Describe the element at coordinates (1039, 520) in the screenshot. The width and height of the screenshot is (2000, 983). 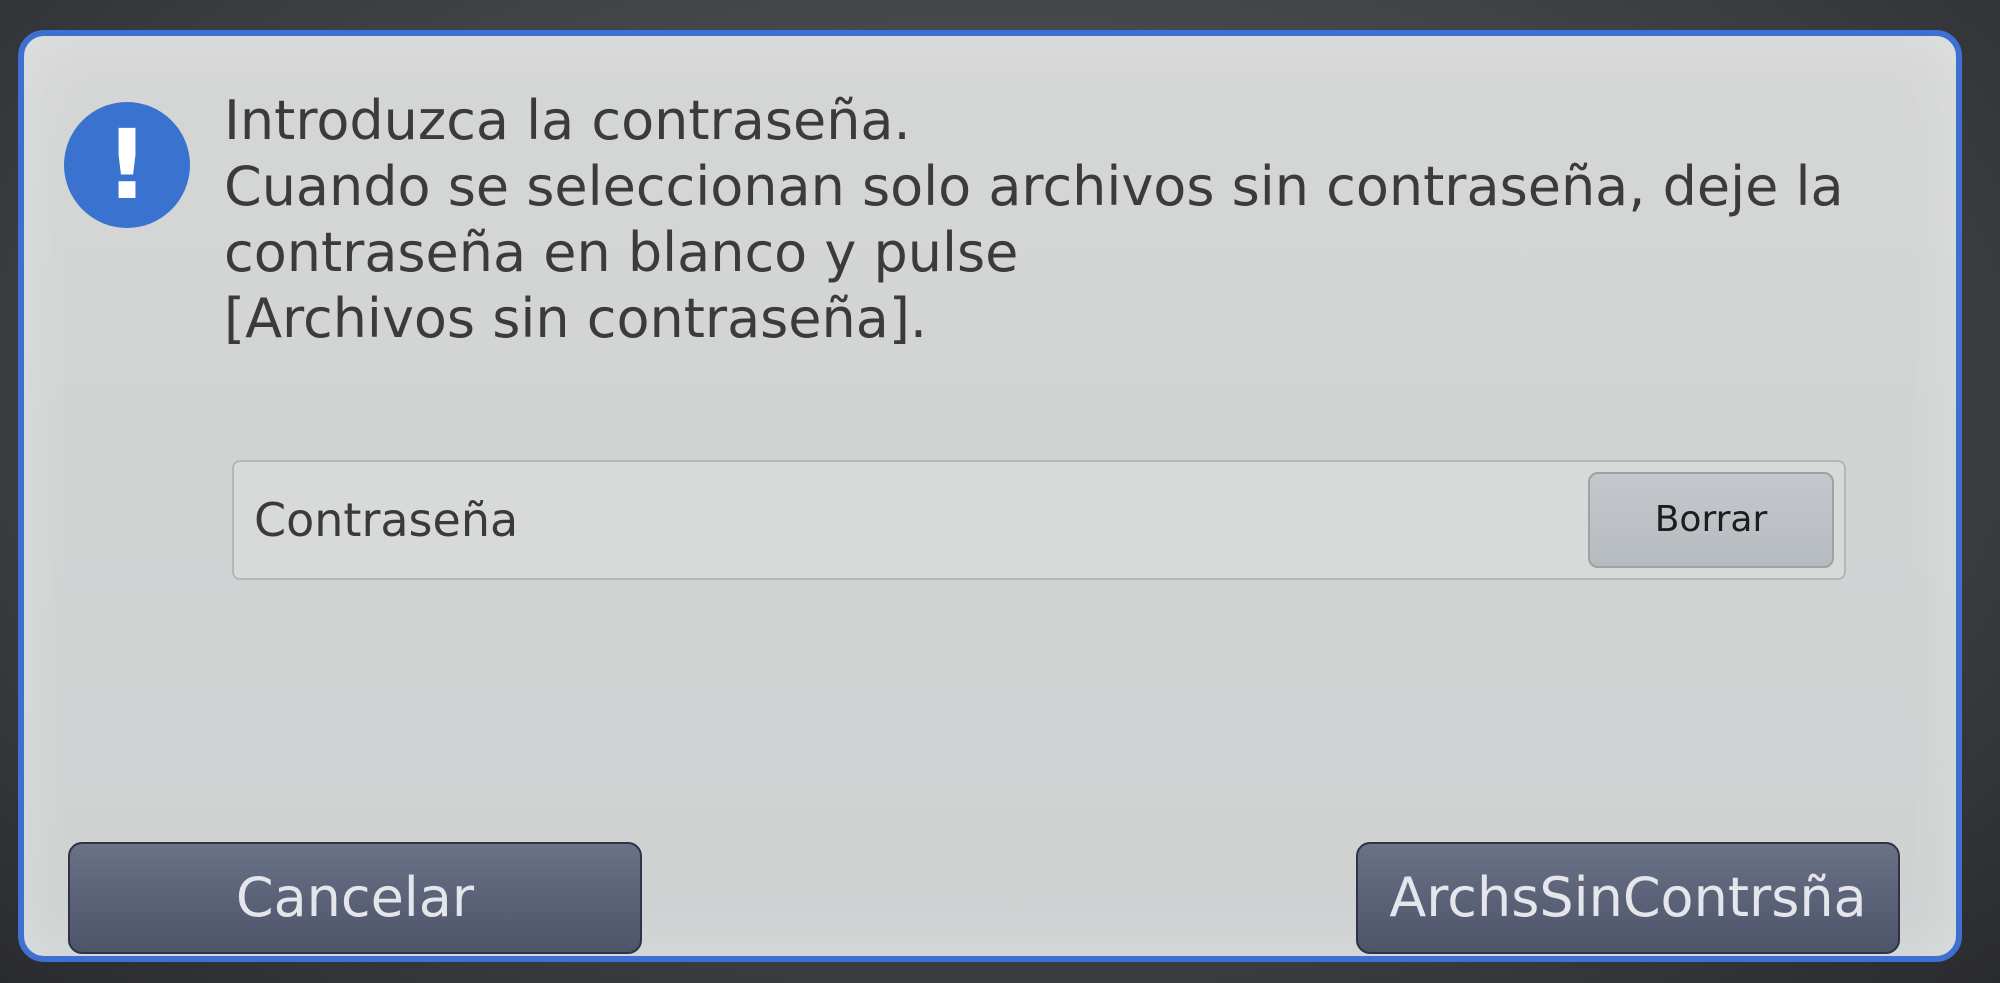
I see `password-input: Contraseña Borrar` at that location.